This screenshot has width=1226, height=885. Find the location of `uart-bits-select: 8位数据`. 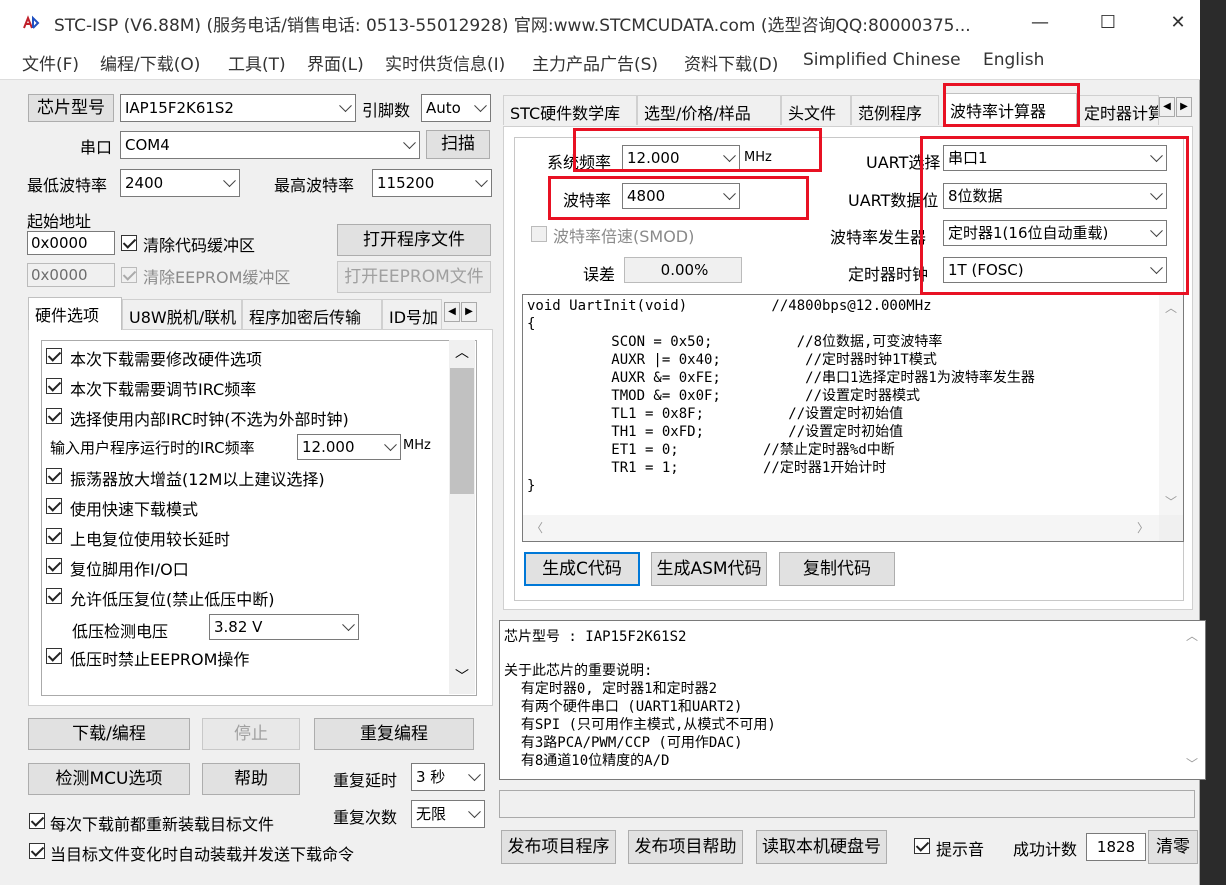

uart-bits-select: 8位数据 is located at coordinates (1055, 196).